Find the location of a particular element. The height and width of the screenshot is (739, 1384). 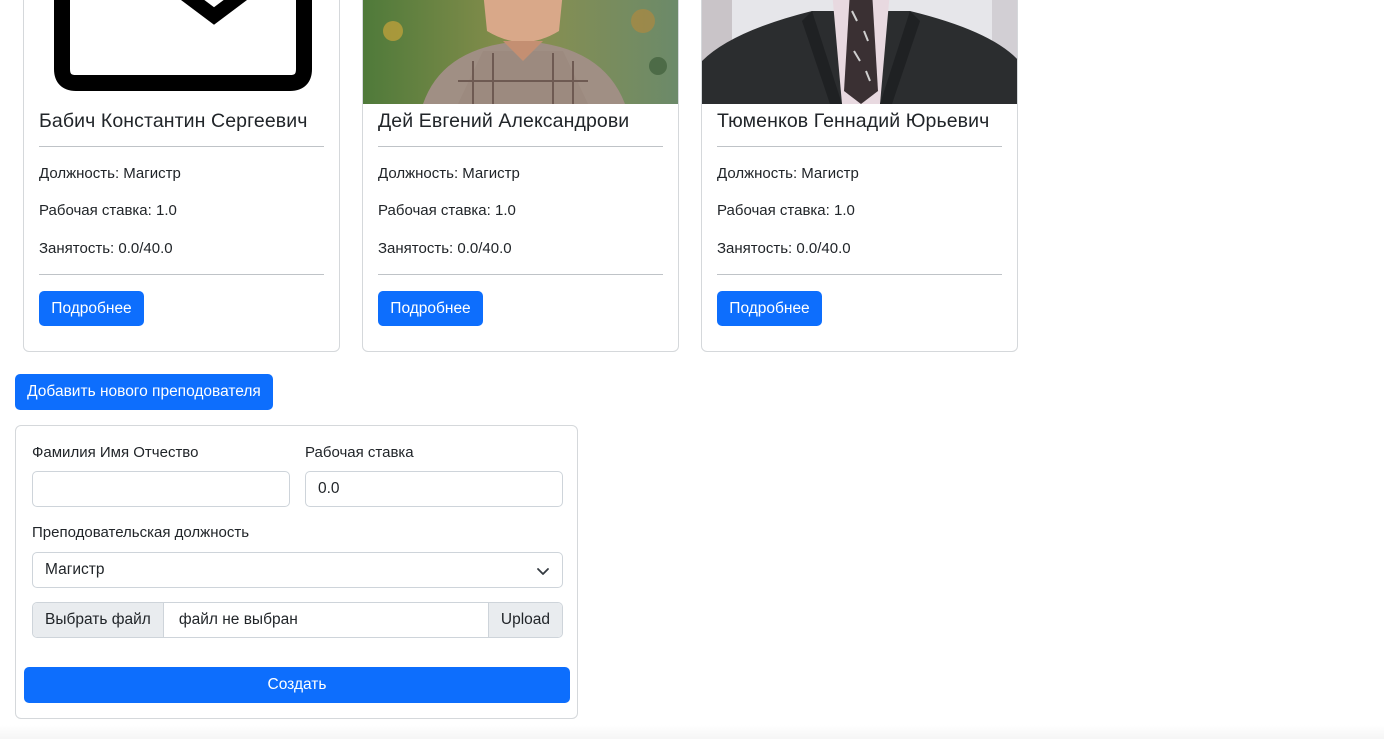

add-teacher-button: Добавить нового преподователя is located at coordinates (144, 392).